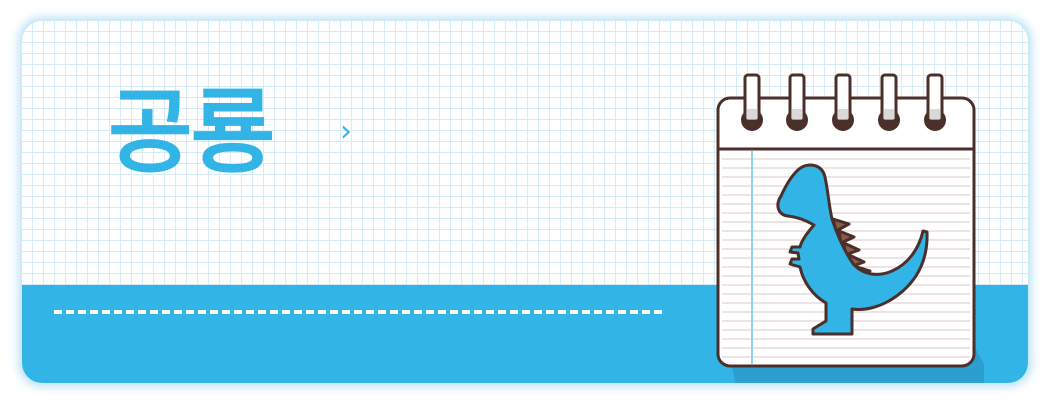 This screenshot has width=1050, height=405. Describe the element at coordinates (191, 132) in the screenshot. I see `category-title: 공룡` at that location.